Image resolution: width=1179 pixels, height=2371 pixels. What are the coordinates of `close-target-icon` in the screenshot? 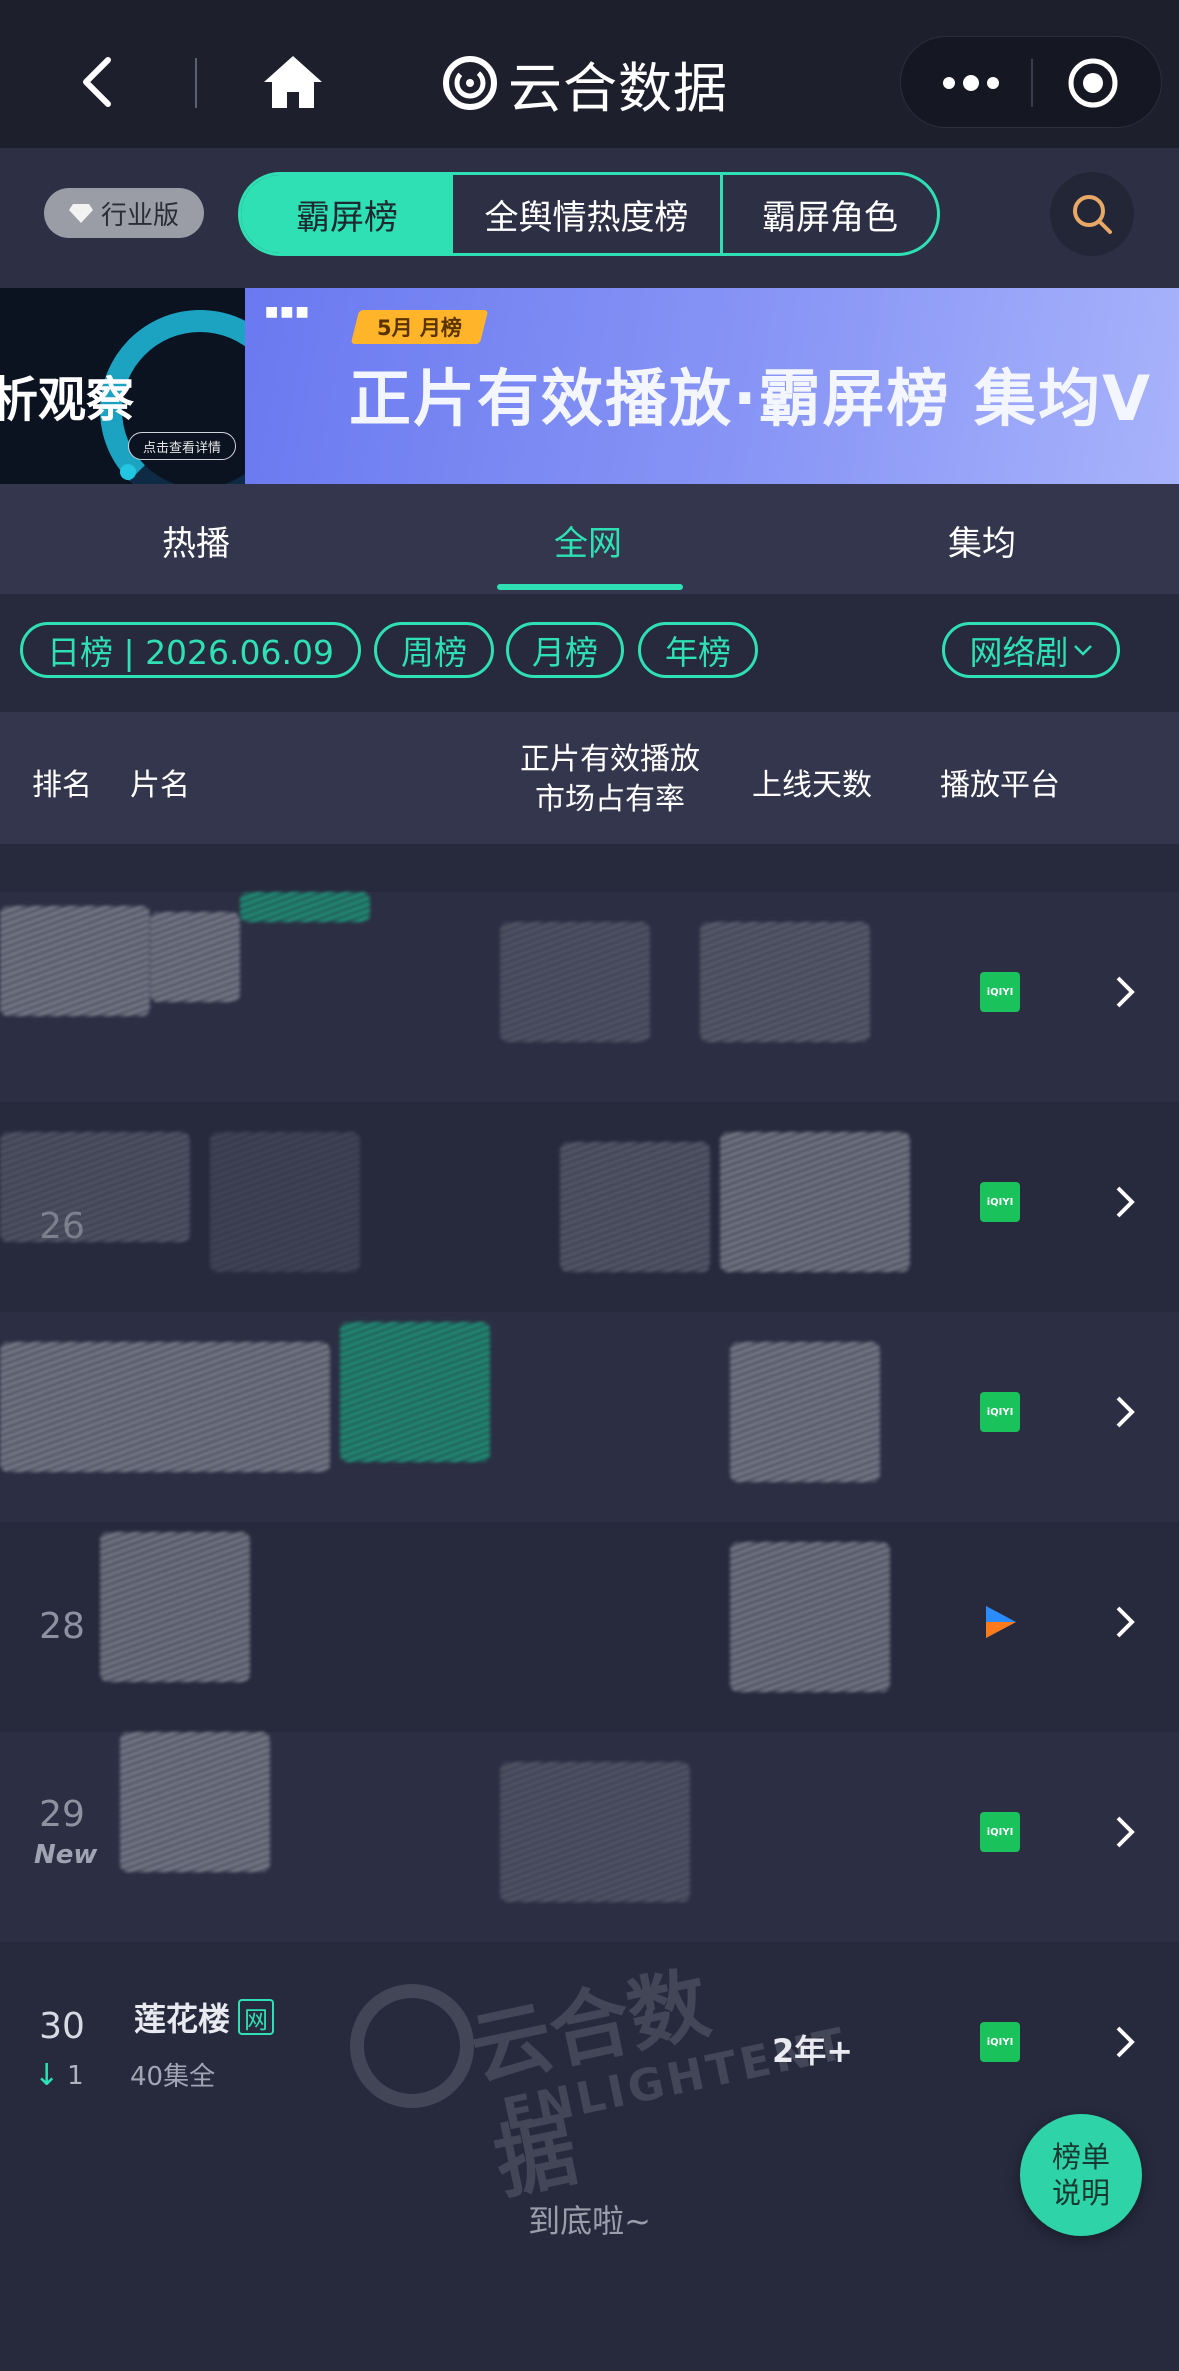 It's located at (1093, 83).